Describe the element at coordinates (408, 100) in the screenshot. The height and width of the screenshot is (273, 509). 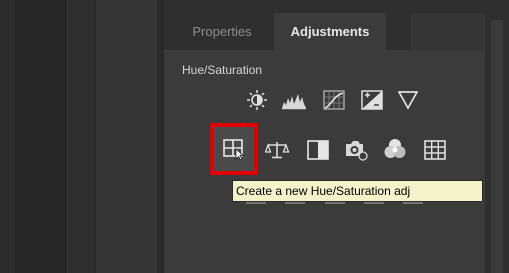
I see `vibrance-icon` at that location.